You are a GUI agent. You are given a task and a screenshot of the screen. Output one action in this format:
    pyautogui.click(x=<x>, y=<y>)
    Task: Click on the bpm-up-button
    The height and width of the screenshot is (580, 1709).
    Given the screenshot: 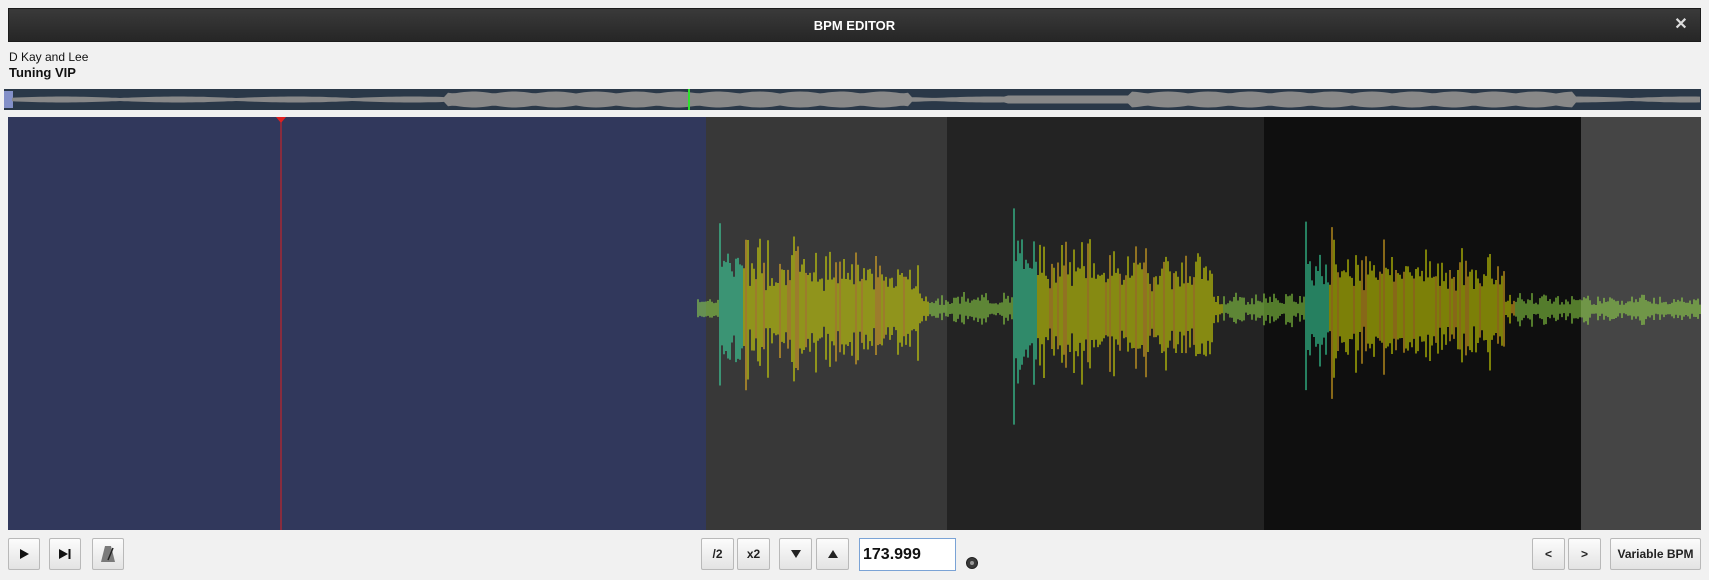 What is the action you would take?
    pyautogui.click(x=832, y=554)
    